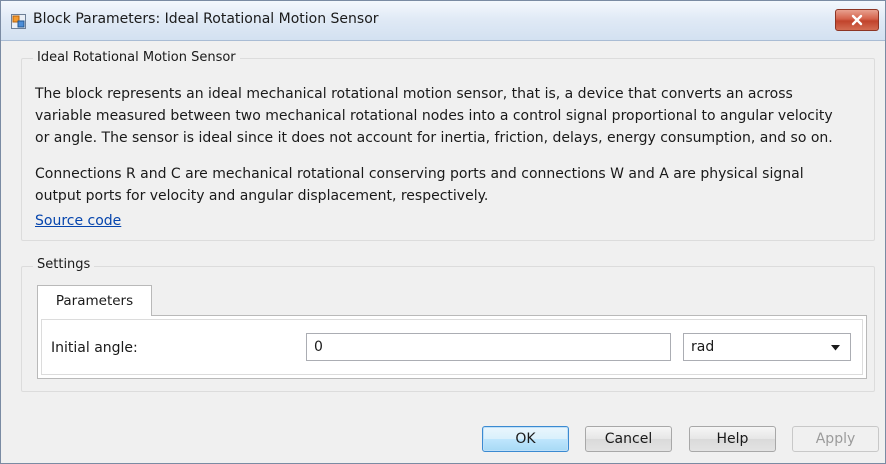 This screenshot has height=464, width=886. Describe the element at coordinates (136, 57) in the screenshot. I see `description-legend: Ideal Rotational Motion Sensor` at that location.